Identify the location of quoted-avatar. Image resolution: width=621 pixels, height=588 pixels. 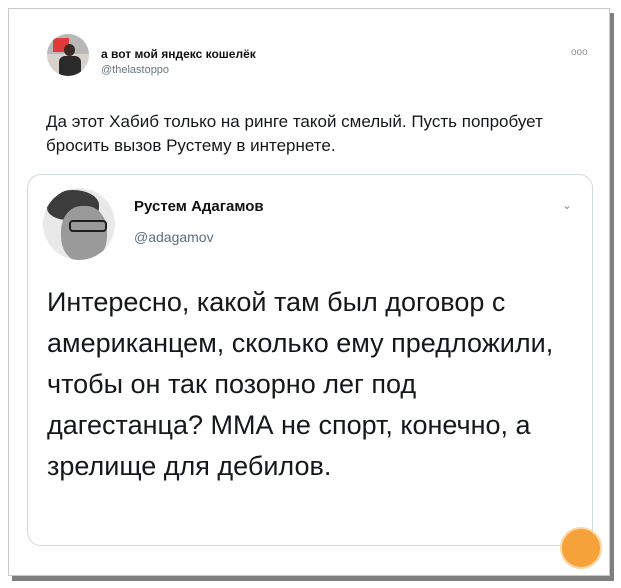
(79, 224).